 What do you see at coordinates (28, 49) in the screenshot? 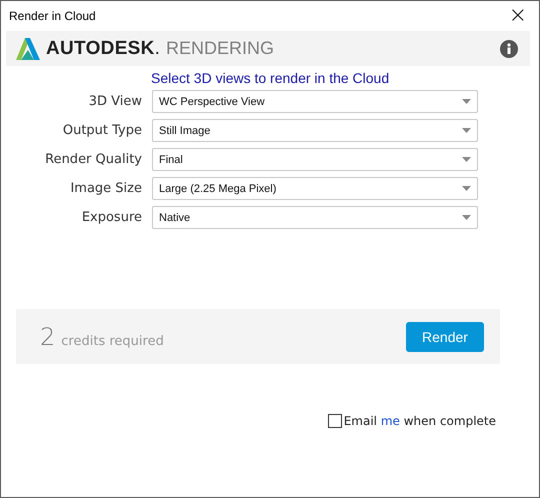
I see `logo-icon` at bounding box center [28, 49].